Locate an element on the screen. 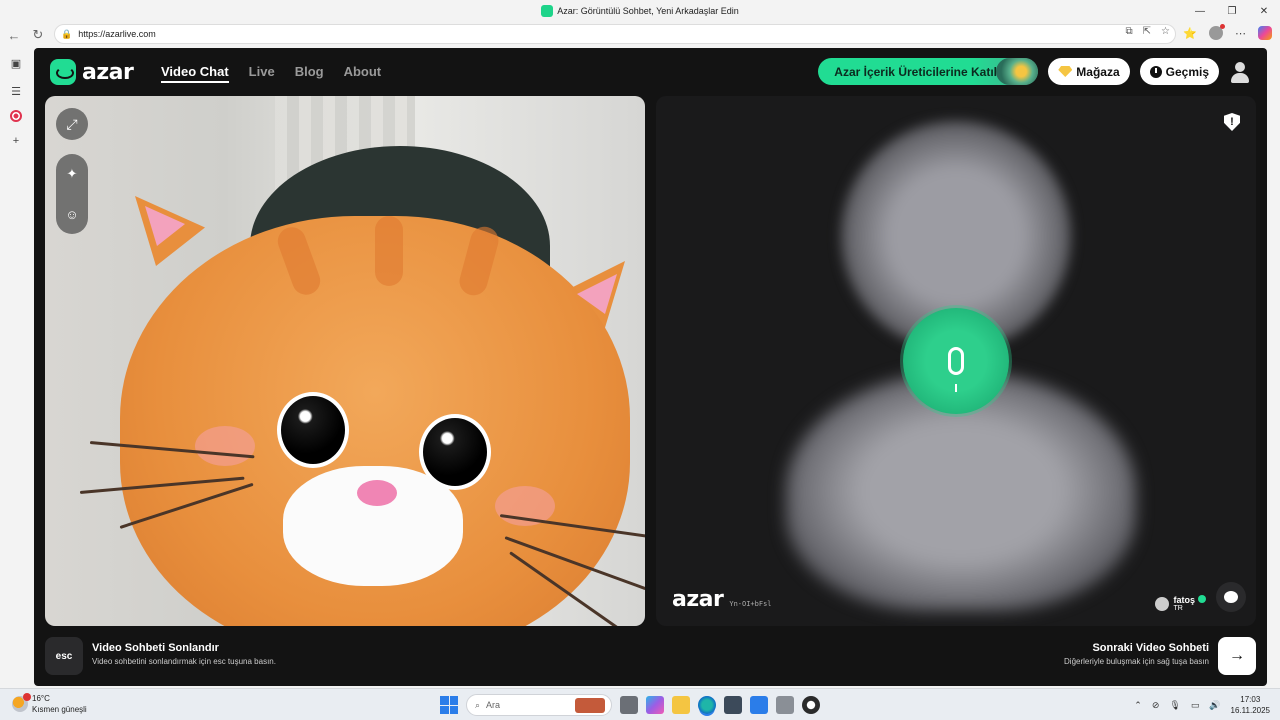 The width and height of the screenshot is (1280, 720). azar-logo: azar is located at coordinates (92, 72).